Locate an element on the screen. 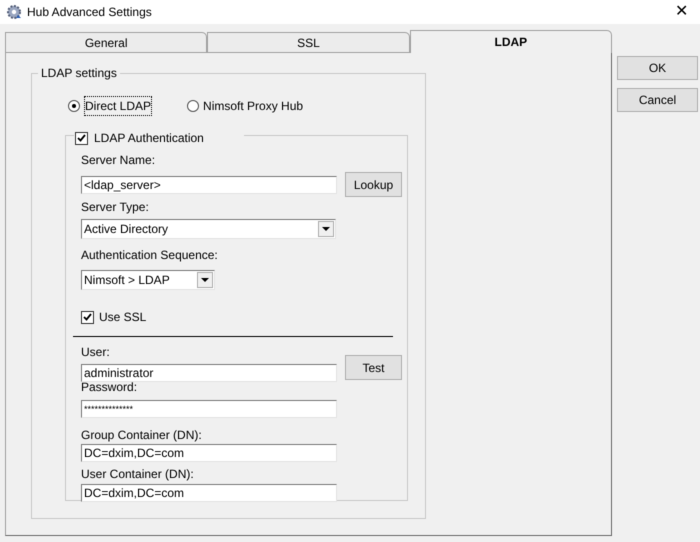 This screenshot has height=542, width=700. dialog-button: Cancel is located at coordinates (657, 100).